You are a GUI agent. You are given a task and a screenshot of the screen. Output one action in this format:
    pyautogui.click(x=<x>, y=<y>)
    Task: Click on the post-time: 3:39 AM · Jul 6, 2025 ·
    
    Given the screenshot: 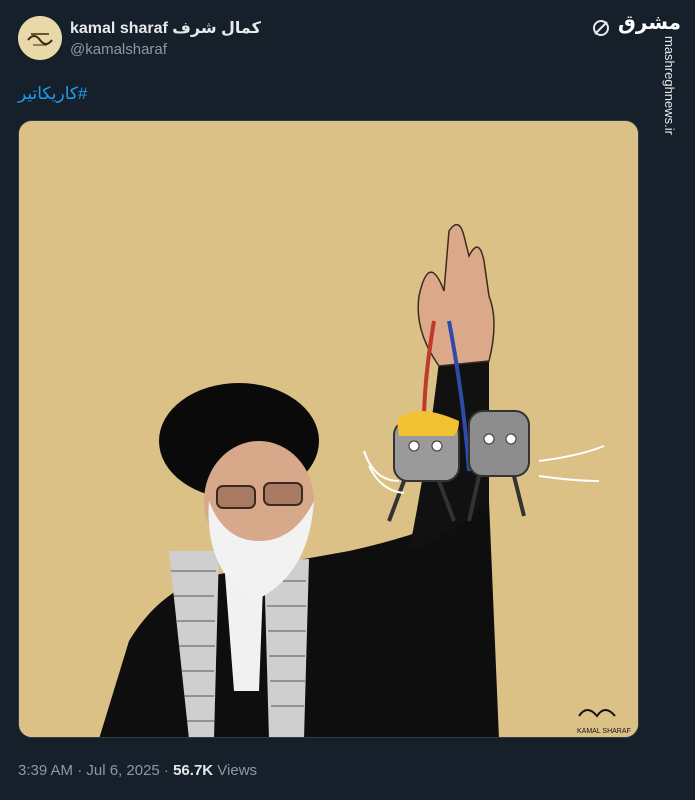 What is the action you would take?
    pyautogui.click(x=95, y=770)
    